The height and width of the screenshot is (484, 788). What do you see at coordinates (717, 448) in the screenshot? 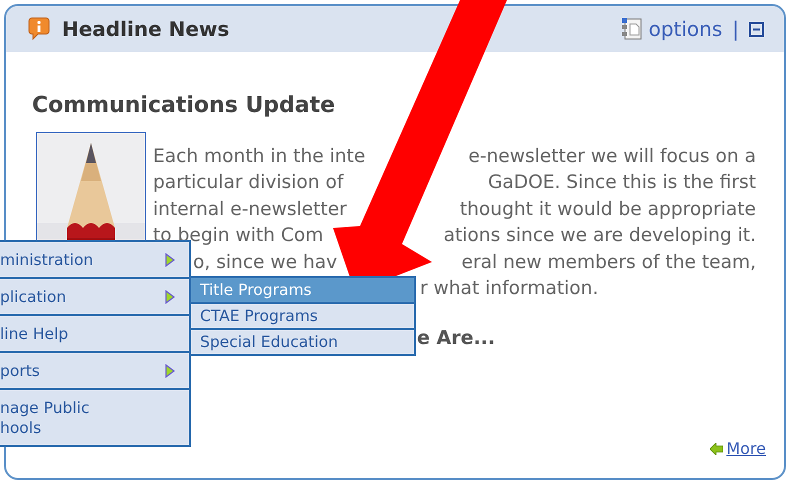
I see `arrow-icon` at bounding box center [717, 448].